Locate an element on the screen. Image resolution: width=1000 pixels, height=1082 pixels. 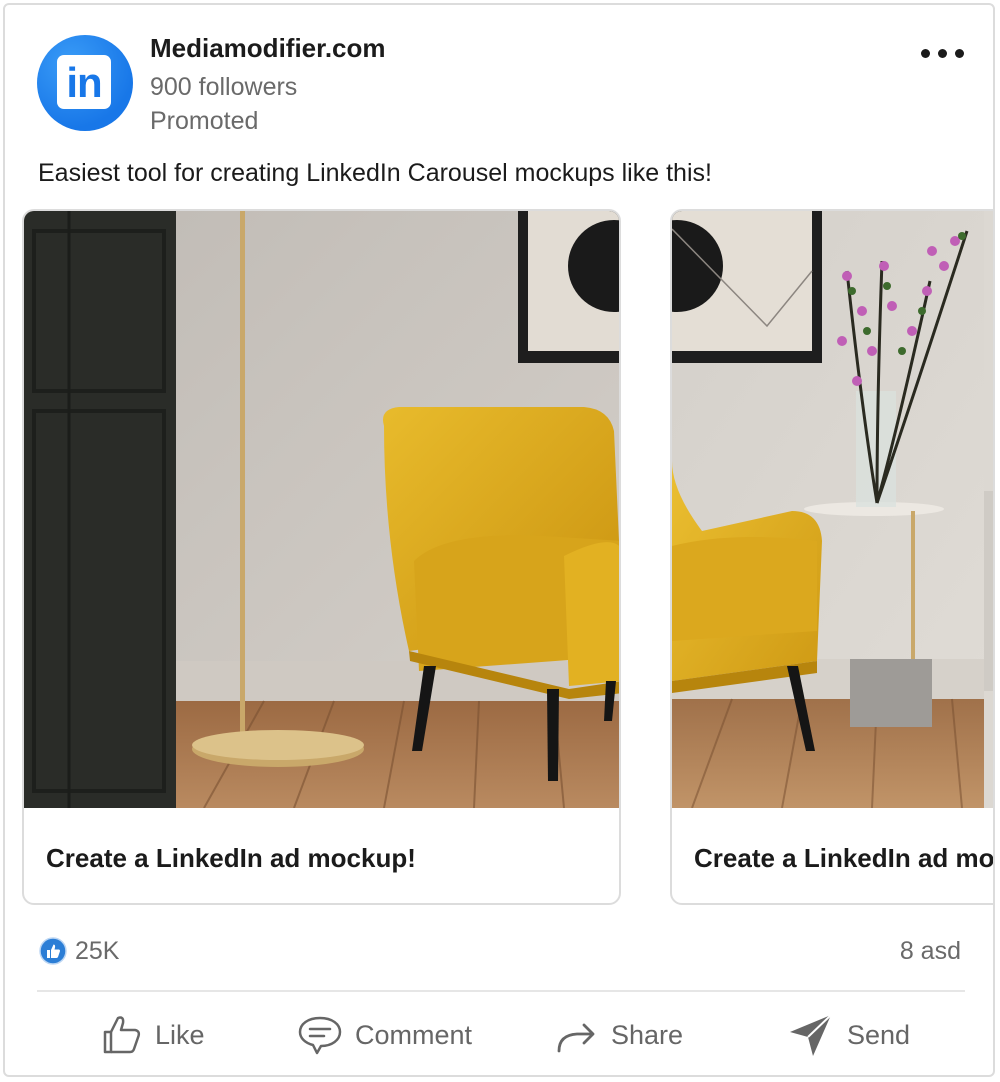
carousel-card-title: Create a LinkedIn ad mo is located at coordinates (843, 858).